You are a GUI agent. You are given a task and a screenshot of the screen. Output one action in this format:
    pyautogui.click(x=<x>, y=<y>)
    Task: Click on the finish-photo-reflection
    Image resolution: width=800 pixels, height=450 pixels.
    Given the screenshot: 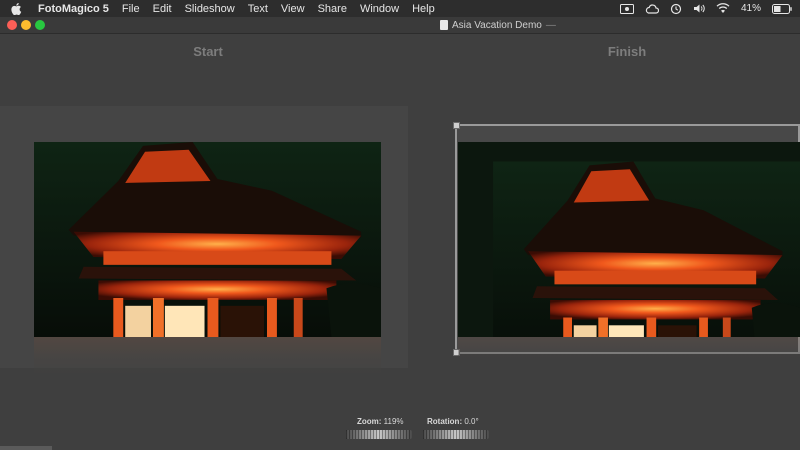 What is the action you would take?
    pyautogui.click(x=629, y=348)
    